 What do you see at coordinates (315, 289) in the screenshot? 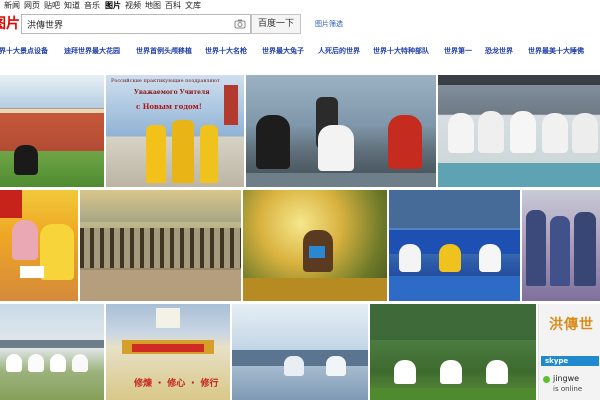
I see `flowers` at bounding box center [315, 289].